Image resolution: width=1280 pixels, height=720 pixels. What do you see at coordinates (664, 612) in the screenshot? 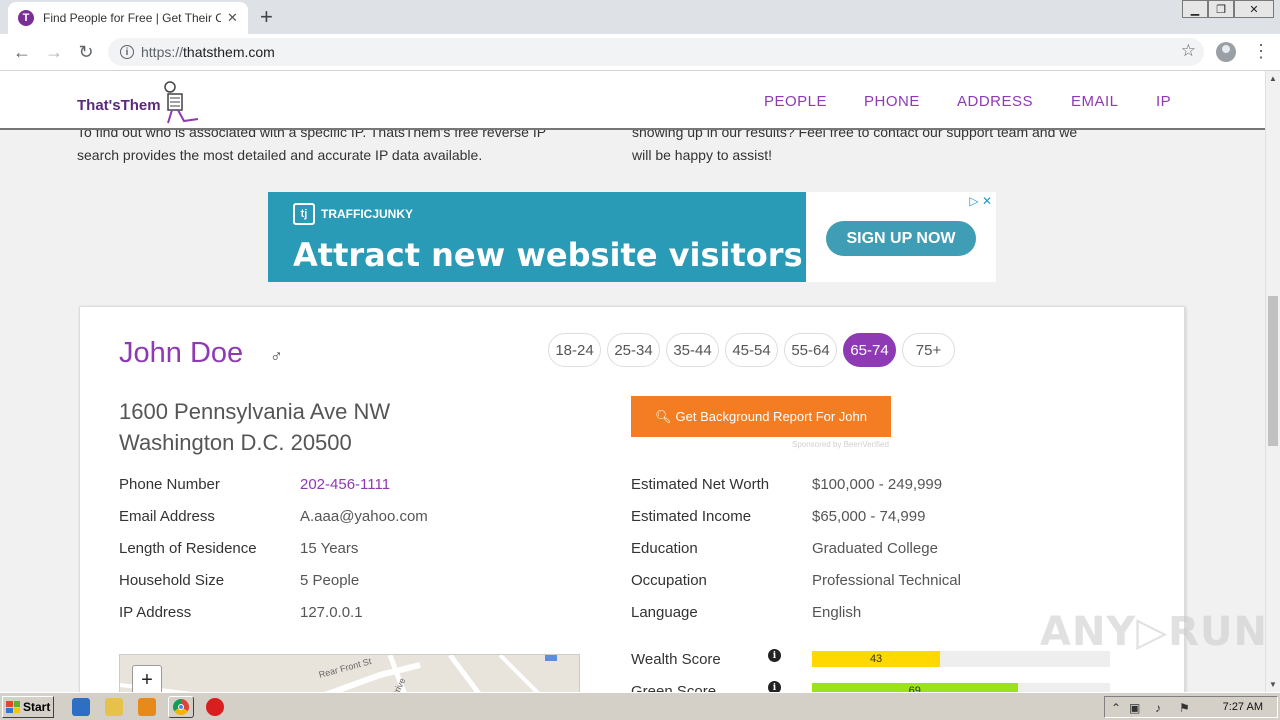
I see `language-label: Language` at bounding box center [664, 612].